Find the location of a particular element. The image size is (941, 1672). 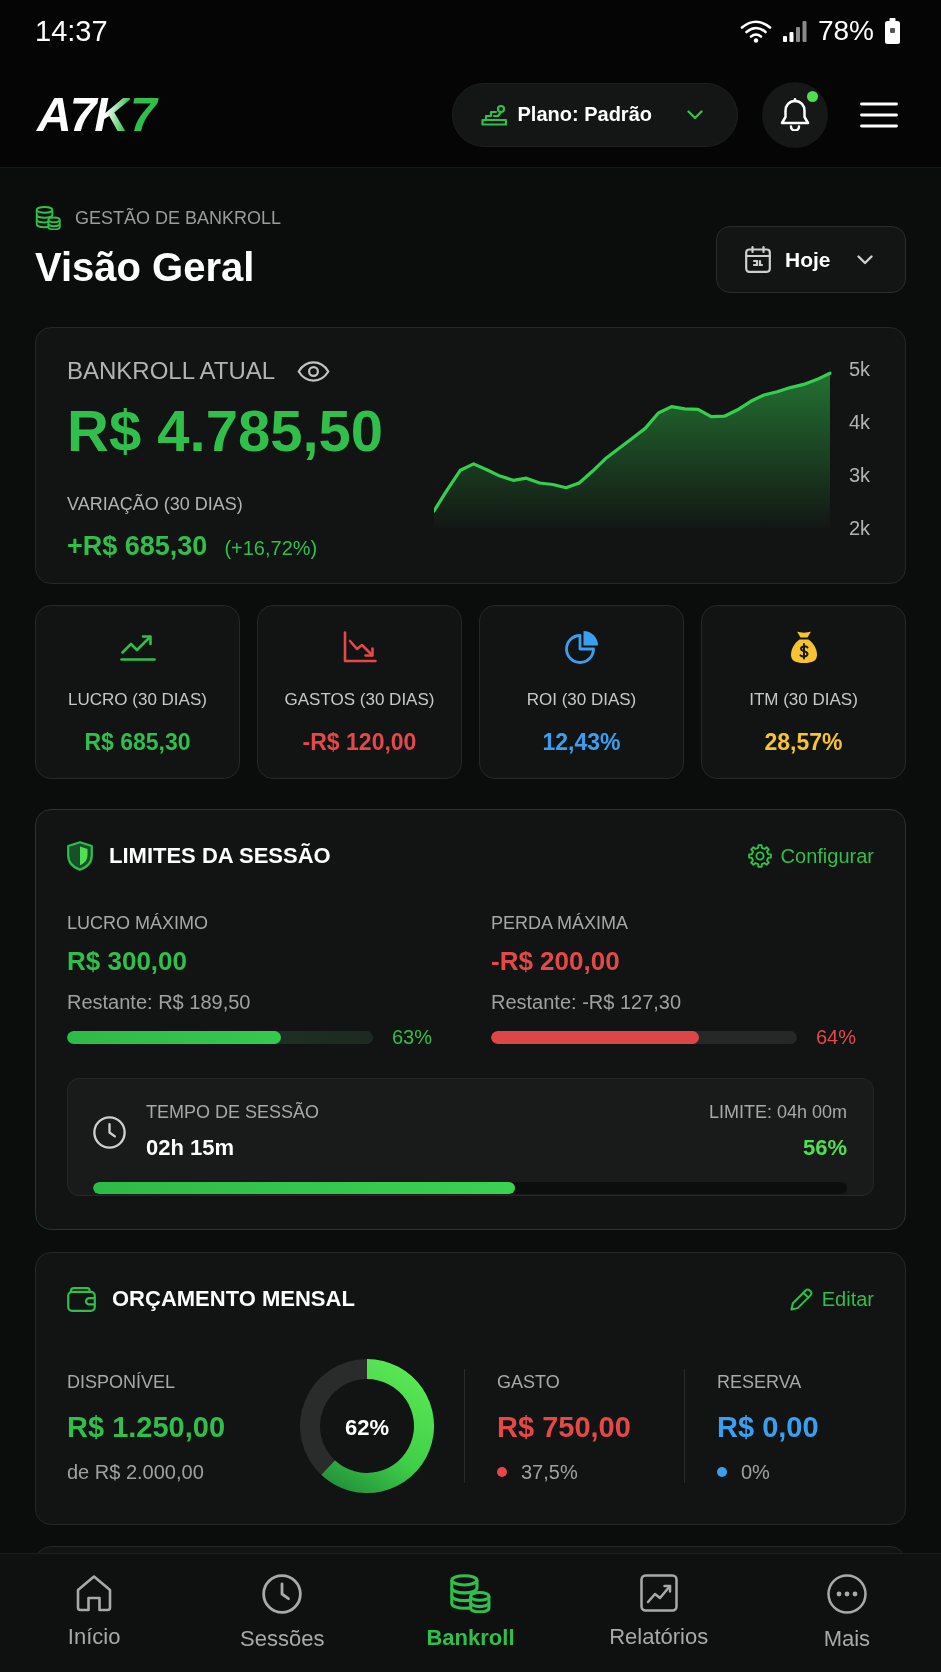

signal-icon is located at coordinates (794, 31).